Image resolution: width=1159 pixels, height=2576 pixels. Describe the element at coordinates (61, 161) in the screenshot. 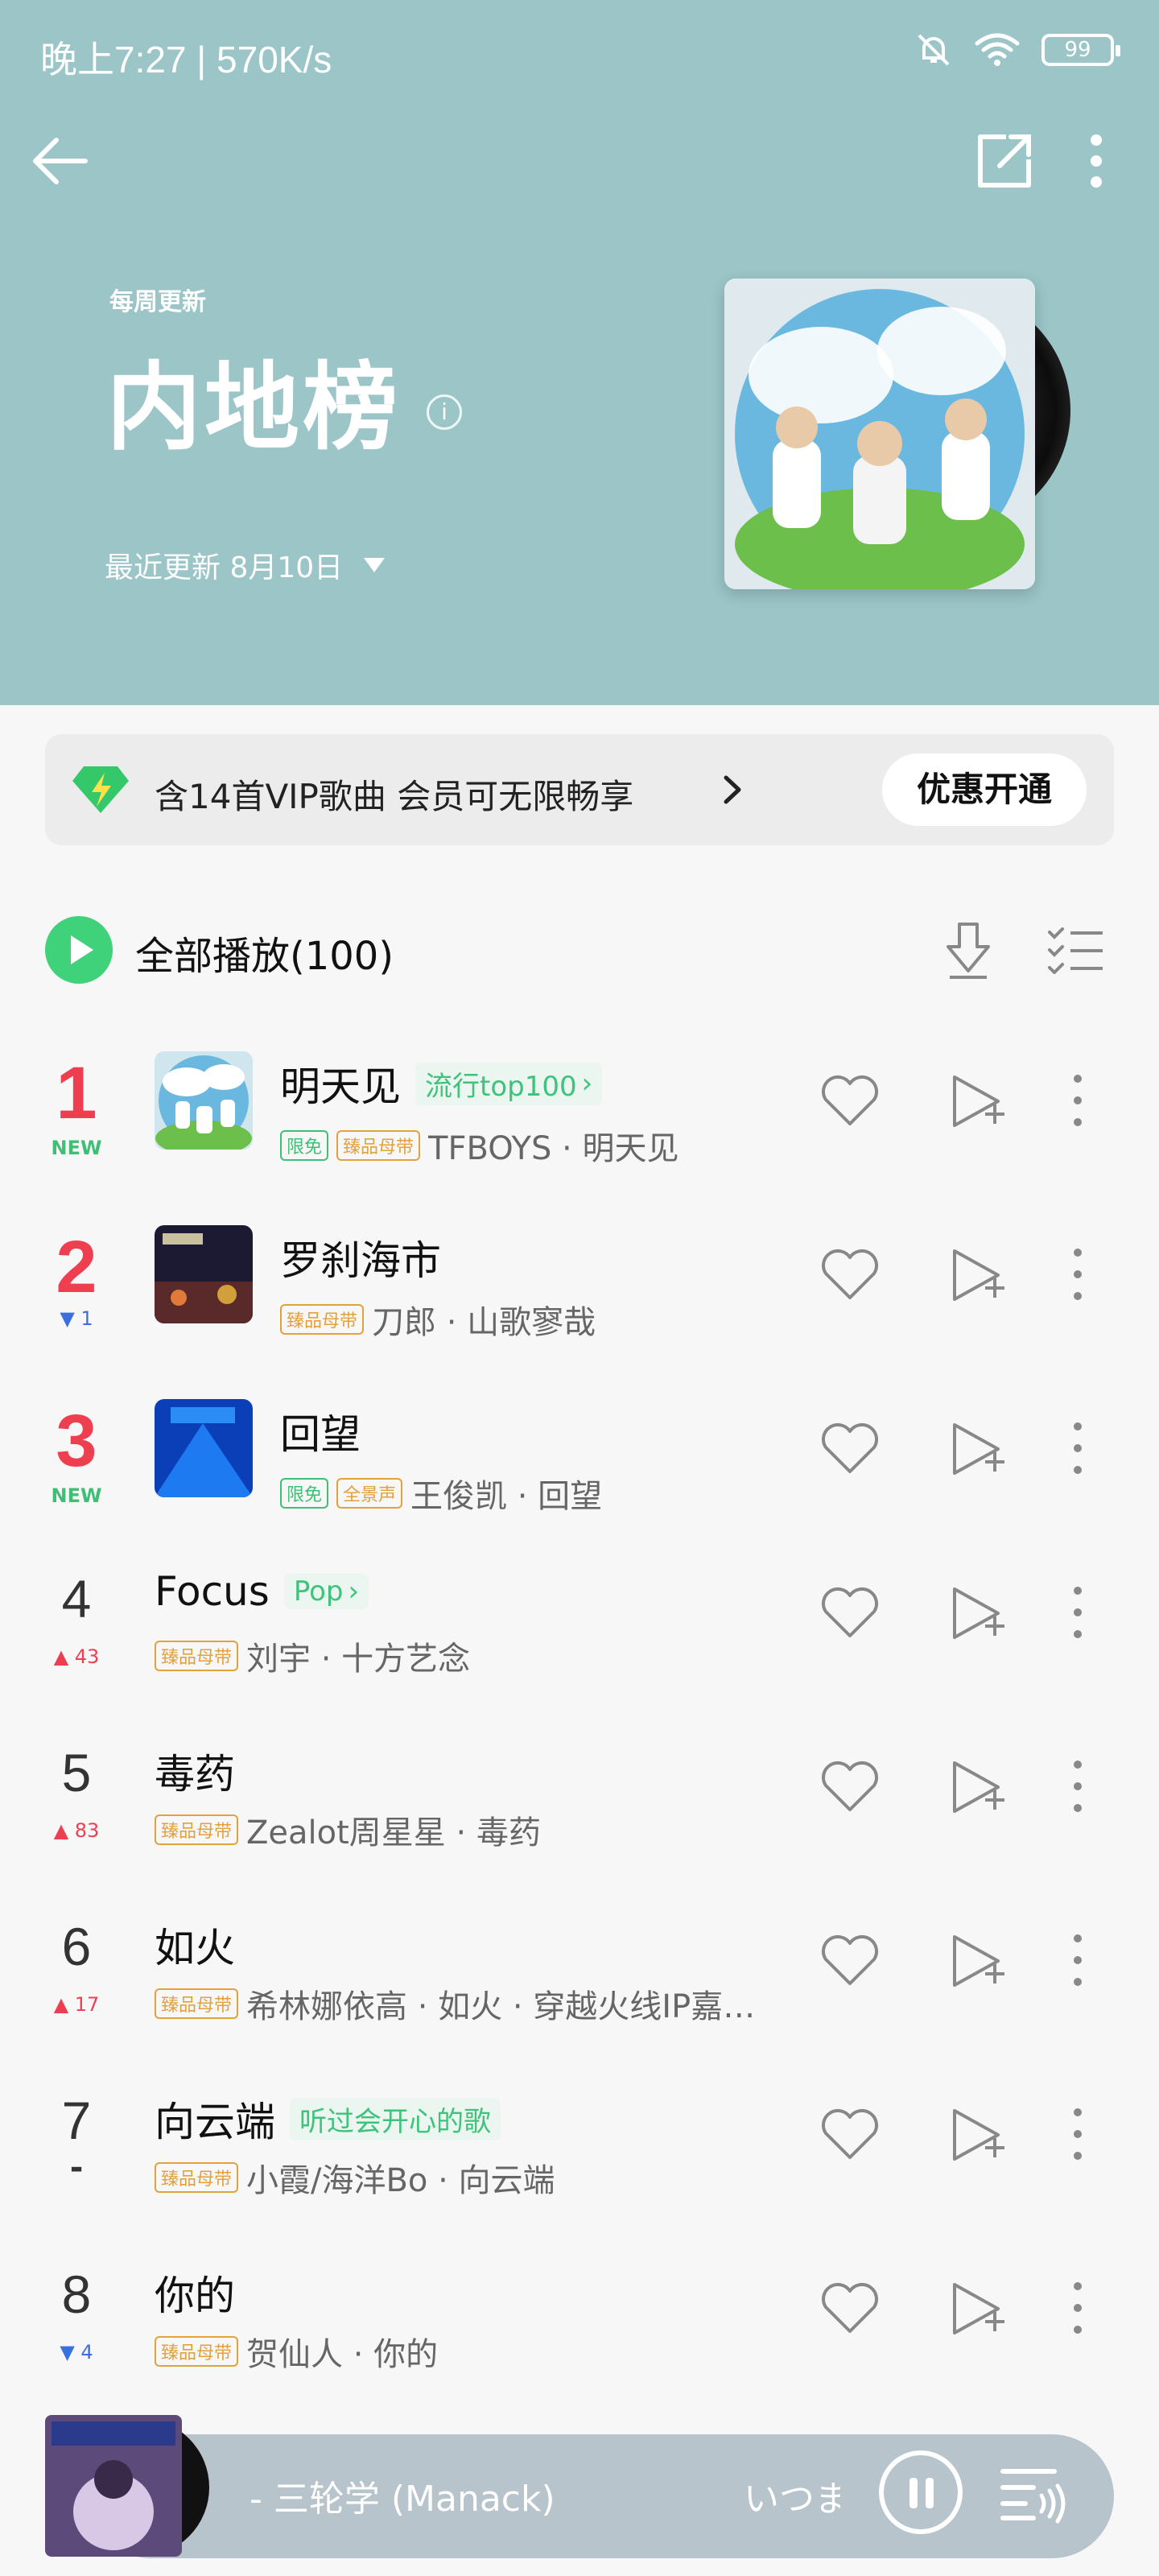

I see `back-arrow-icon` at that location.